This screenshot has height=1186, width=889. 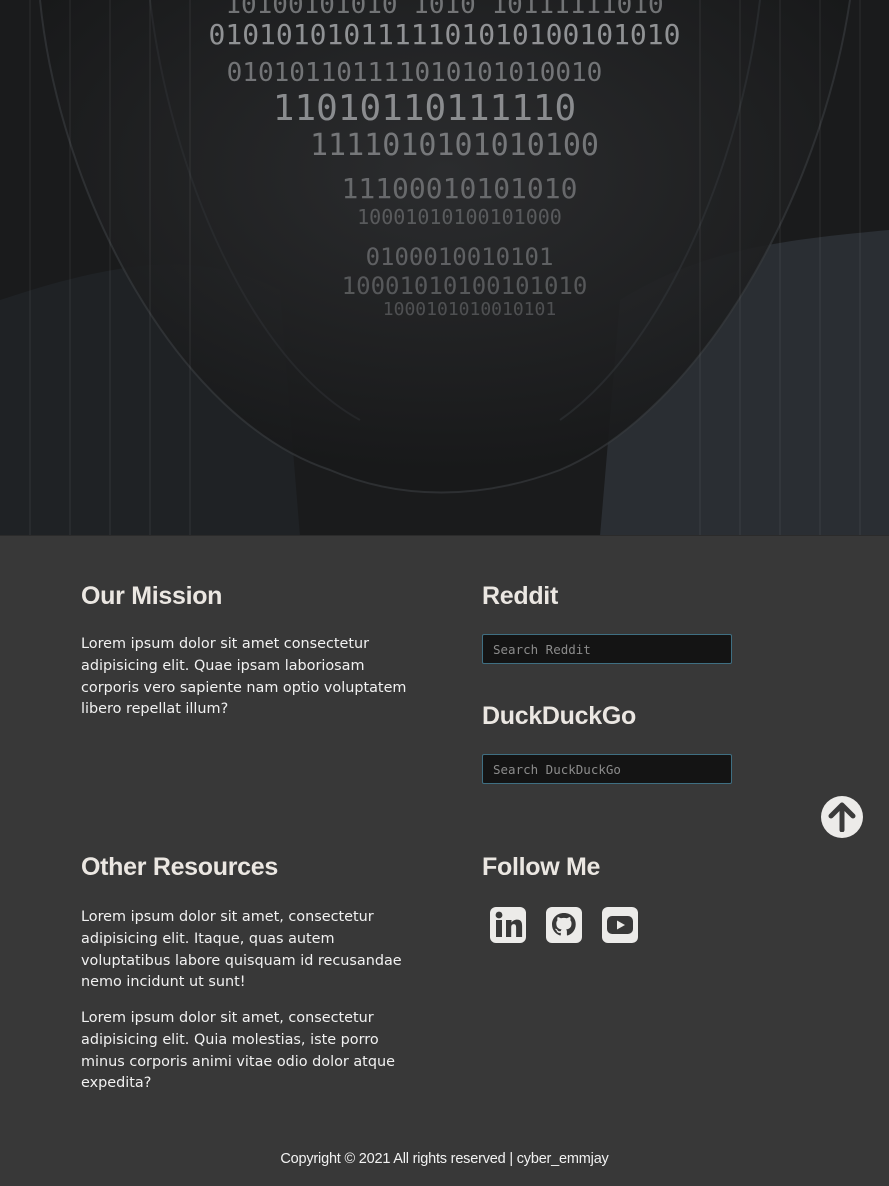 What do you see at coordinates (152, 596) in the screenshot?
I see `mission-title: Our Mission` at bounding box center [152, 596].